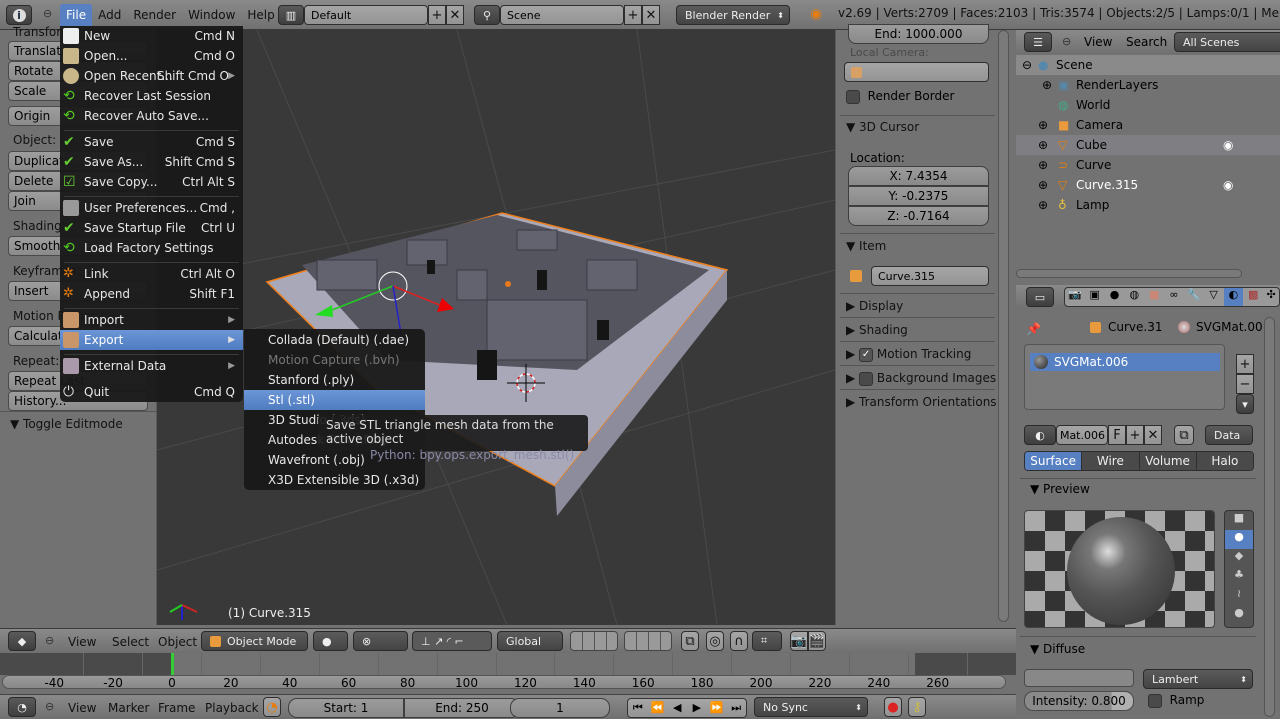 The width and height of the screenshot is (1280, 719). What do you see at coordinates (633, 15) in the screenshot?
I see `add-scene-button: +` at bounding box center [633, 15].